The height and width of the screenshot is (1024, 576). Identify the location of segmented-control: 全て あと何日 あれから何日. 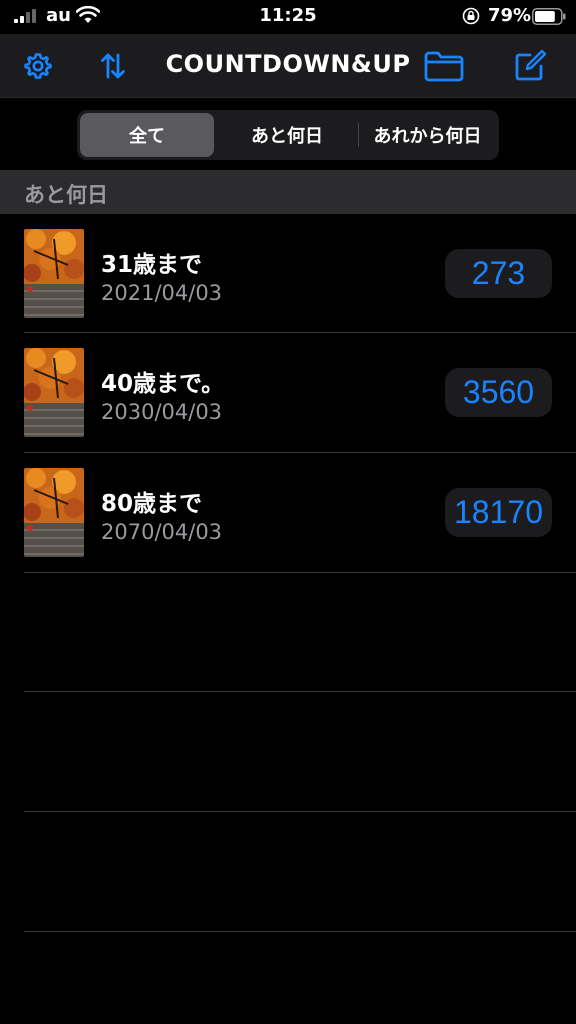
(288, 135).